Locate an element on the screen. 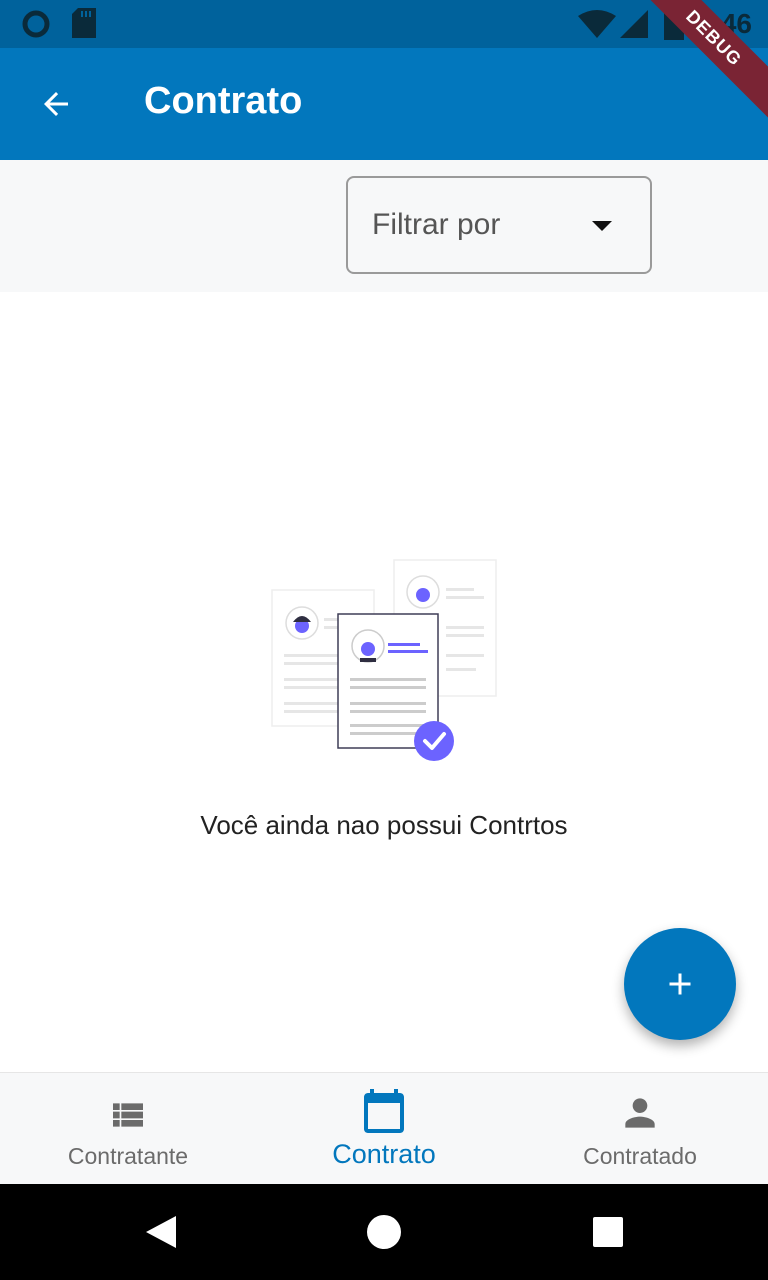  add-contract-button is located at coordinates (680, 984).